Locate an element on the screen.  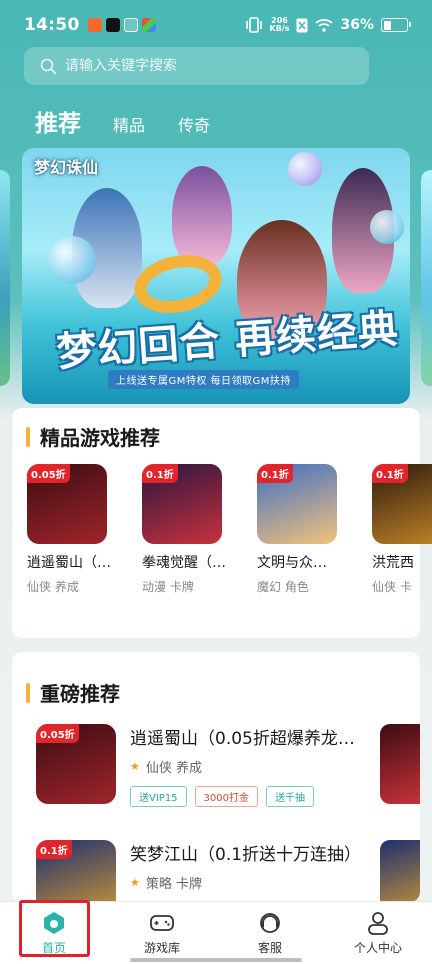
feature-chip: 送VIP15 is located at coordinates (158, 796).